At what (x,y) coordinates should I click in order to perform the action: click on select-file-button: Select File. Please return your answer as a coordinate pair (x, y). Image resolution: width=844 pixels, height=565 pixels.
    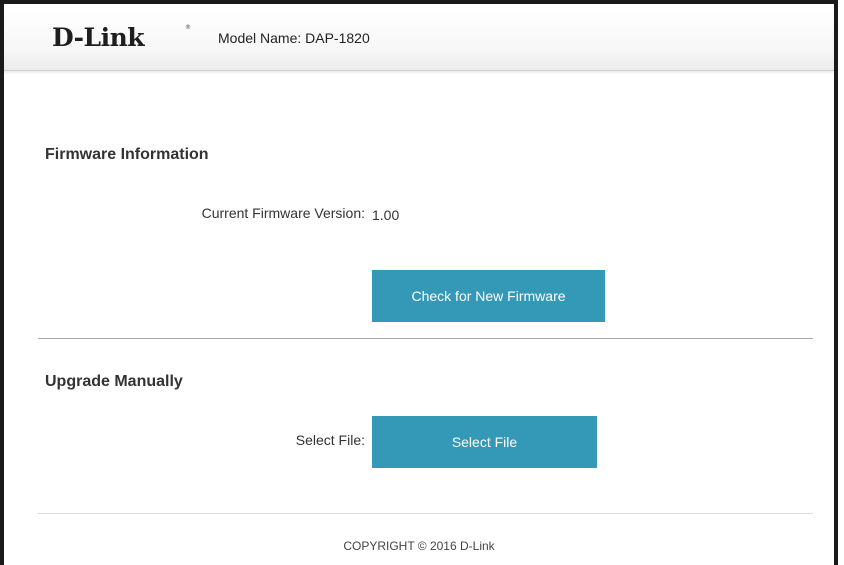
    Looking at the image, I should click on (484, 442).